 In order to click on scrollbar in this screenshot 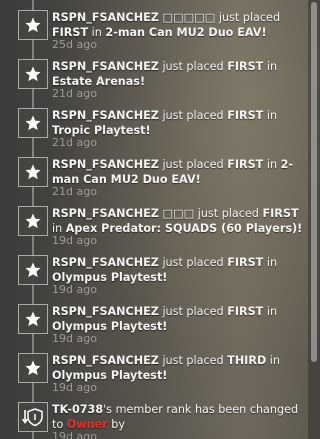, I will do `click(314, 219)`.